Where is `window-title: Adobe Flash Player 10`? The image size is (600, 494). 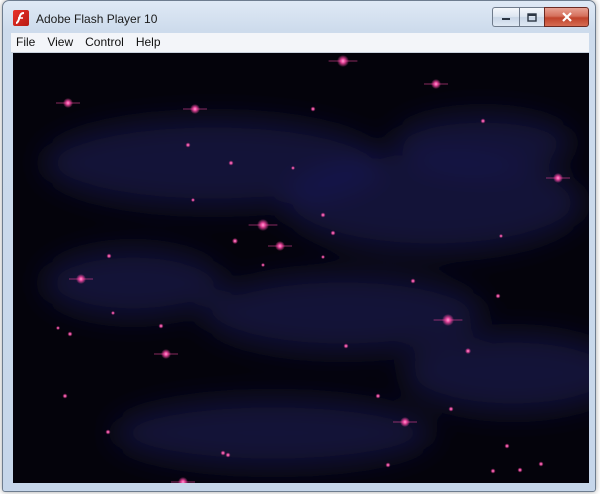
window-title: Adobe Flash Player 10 is located at coordinates (97, 19).